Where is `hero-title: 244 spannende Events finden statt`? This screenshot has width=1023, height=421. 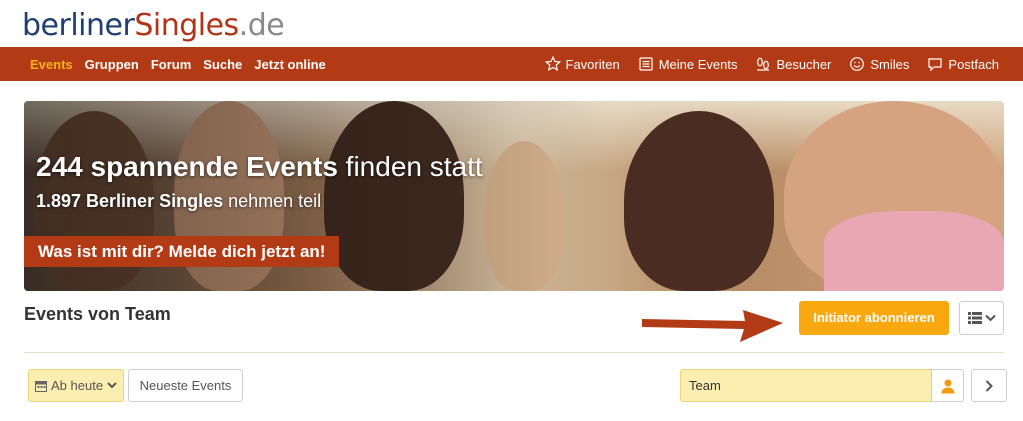
hero-title: 244 spannende Events finden statt is located at coordinates (259, 167).